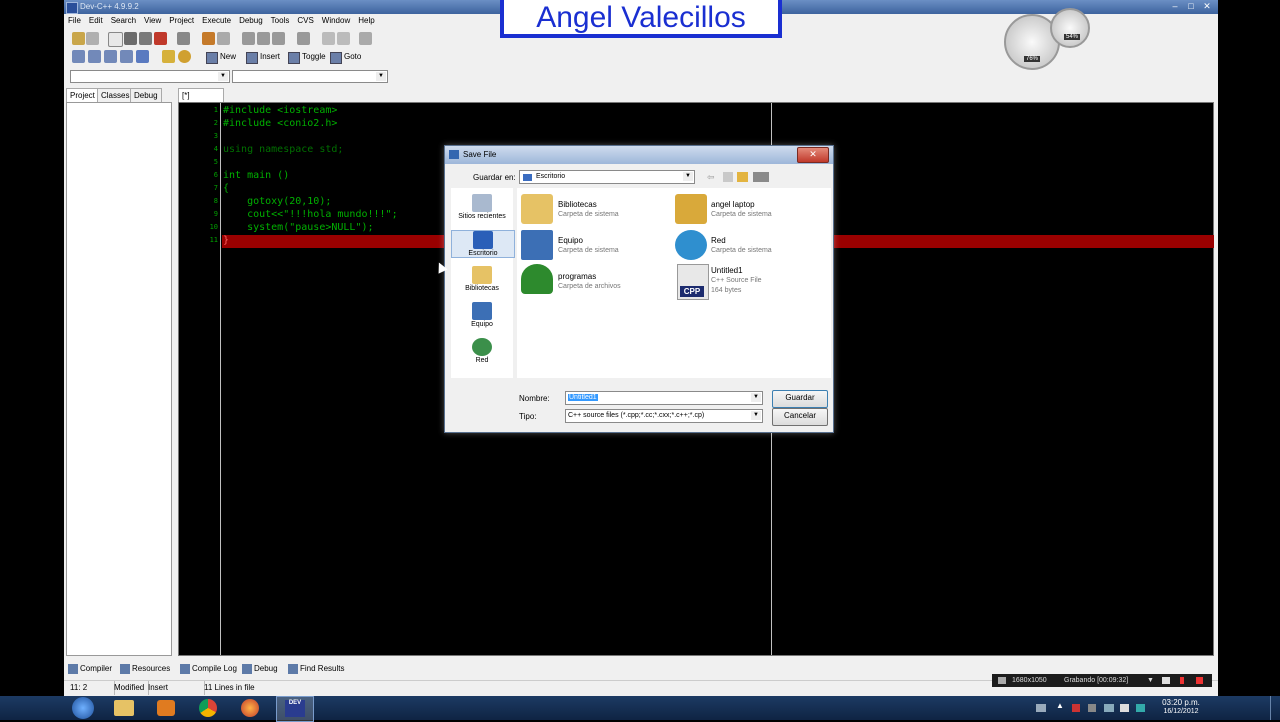 The image size is (1280, 722). Describe the element at coordinates (221, 57) in the screenshot. I see `new-button: New` at that location.